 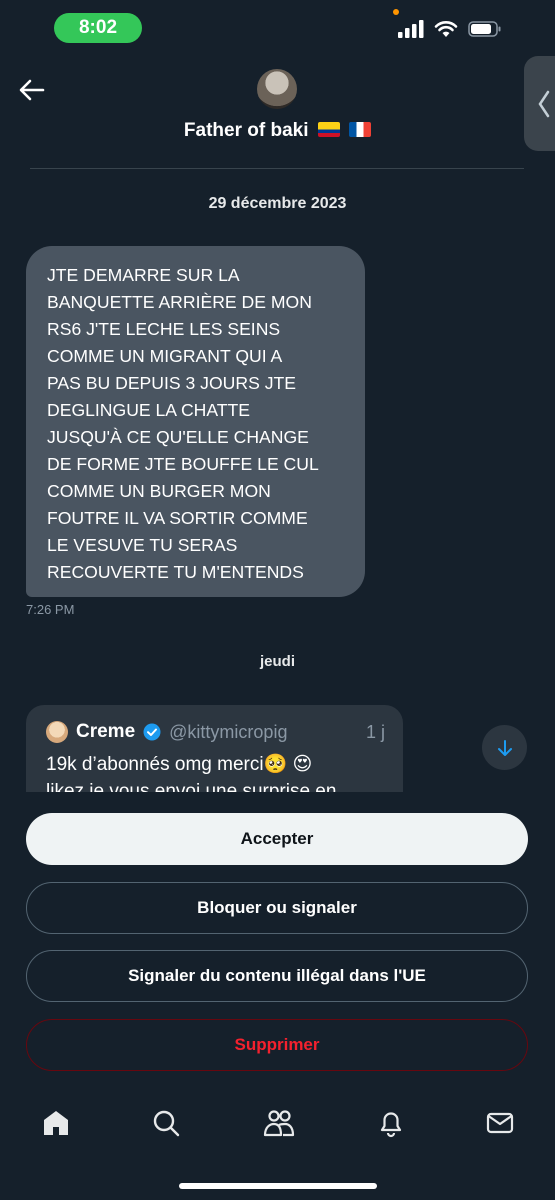 I want to click on message-timestamp: 7:26 PM, so click(x=50, y=609).